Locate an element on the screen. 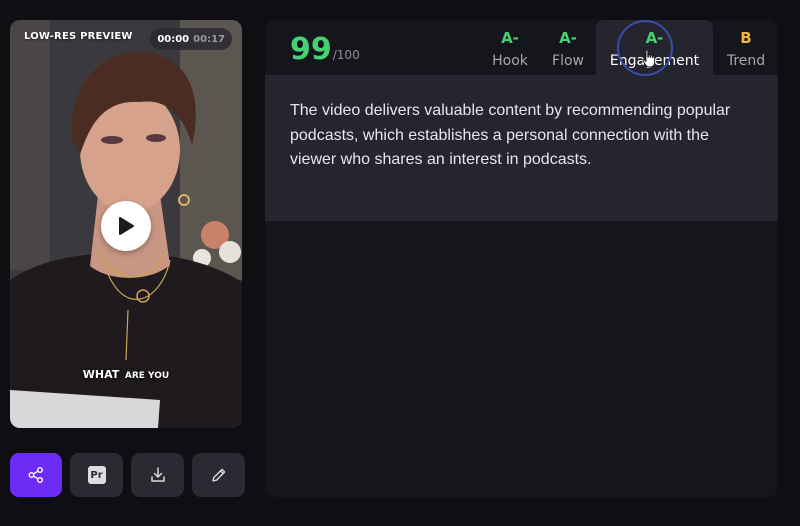 The width and height of the screenshot is (800, 526). premiere-icon: Pr is located at coordinates (96, 475).